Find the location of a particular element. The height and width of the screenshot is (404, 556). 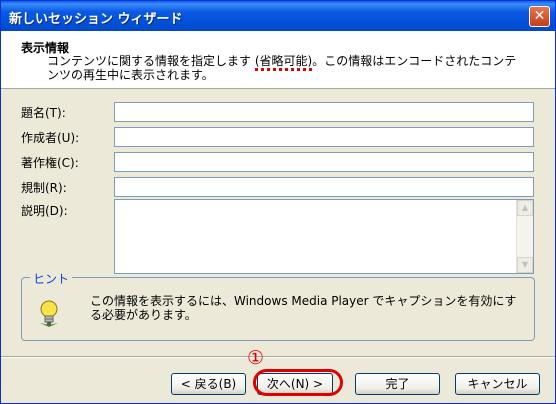

lightbulb-icon is located at coordinates (49, 313).